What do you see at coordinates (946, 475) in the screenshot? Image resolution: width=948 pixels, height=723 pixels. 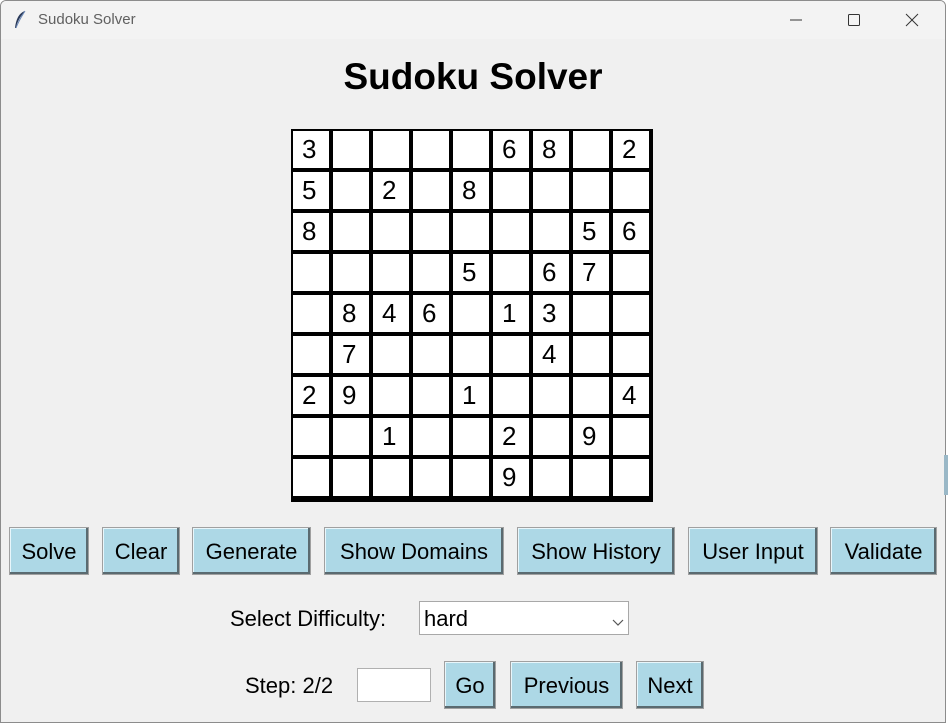 I see `background-window-edge` at bounding box center [946, 475].